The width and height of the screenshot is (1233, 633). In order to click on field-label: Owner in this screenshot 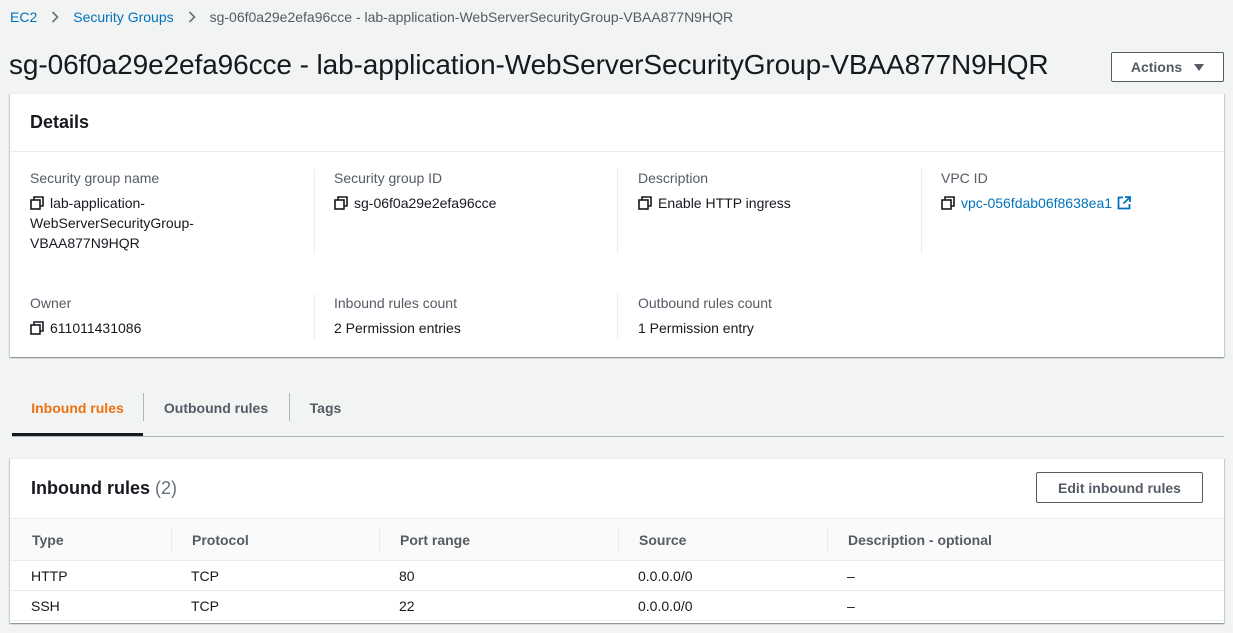, I will do `click(51, 303)`.